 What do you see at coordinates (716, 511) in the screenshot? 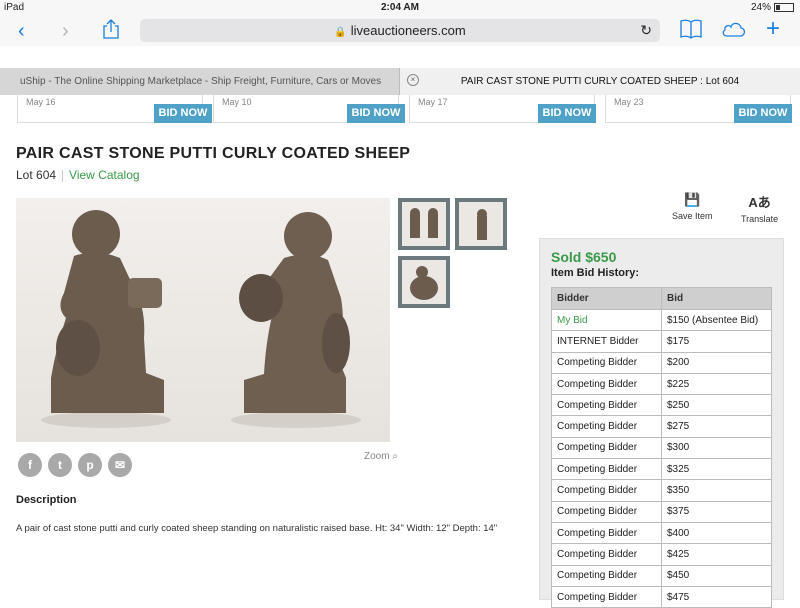
I see `bid-cell: $375` at bounding box center [716, 511].